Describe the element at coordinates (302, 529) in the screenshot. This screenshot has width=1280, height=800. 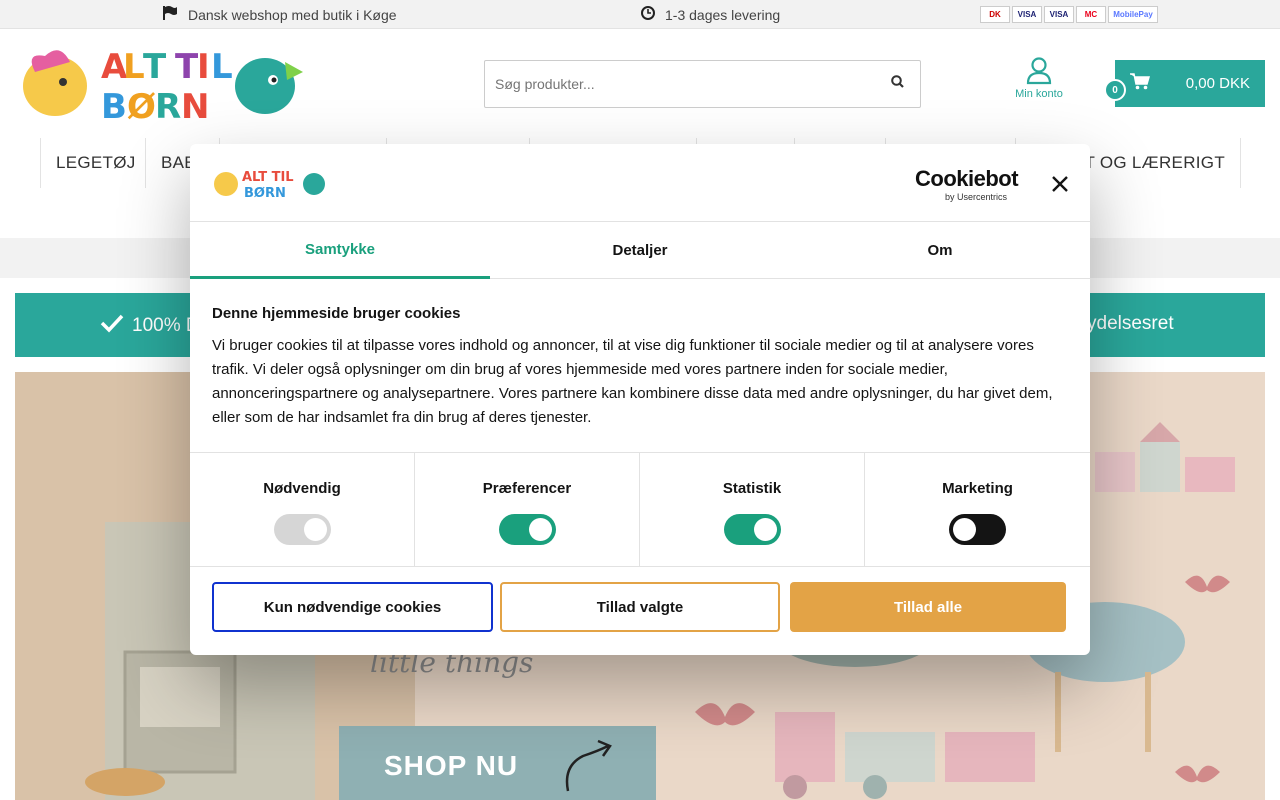
I see `necessary-toggle` at that location.